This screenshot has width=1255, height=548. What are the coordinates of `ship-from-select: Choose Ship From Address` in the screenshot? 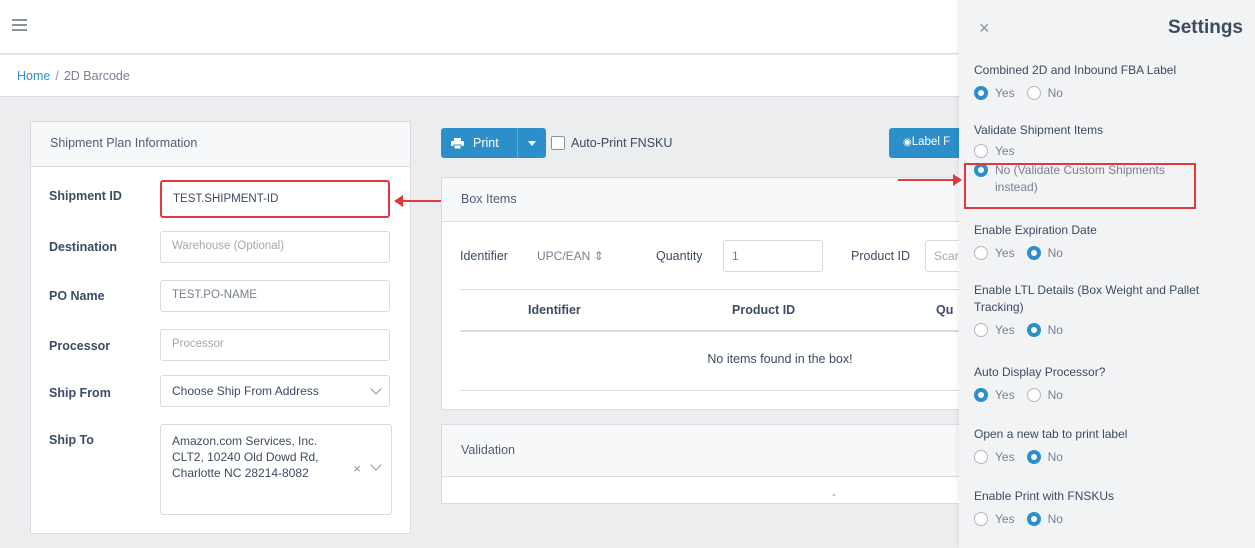 It's located at (275, 391).